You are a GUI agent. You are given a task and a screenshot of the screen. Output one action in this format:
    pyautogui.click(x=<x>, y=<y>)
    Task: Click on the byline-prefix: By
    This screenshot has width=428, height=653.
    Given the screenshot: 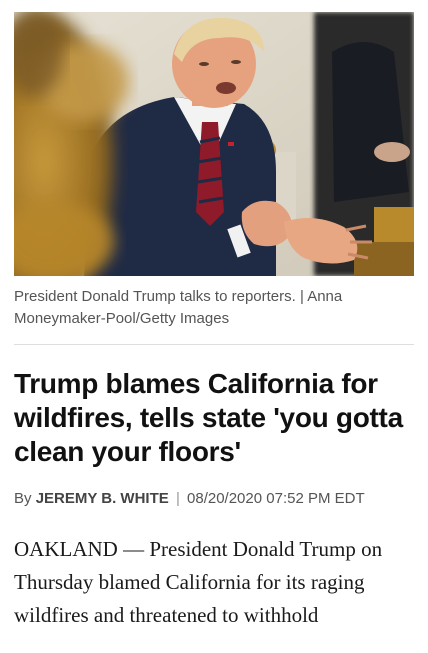 What is the action you would take?
    pyautogui.click(x=23, y=498)
    